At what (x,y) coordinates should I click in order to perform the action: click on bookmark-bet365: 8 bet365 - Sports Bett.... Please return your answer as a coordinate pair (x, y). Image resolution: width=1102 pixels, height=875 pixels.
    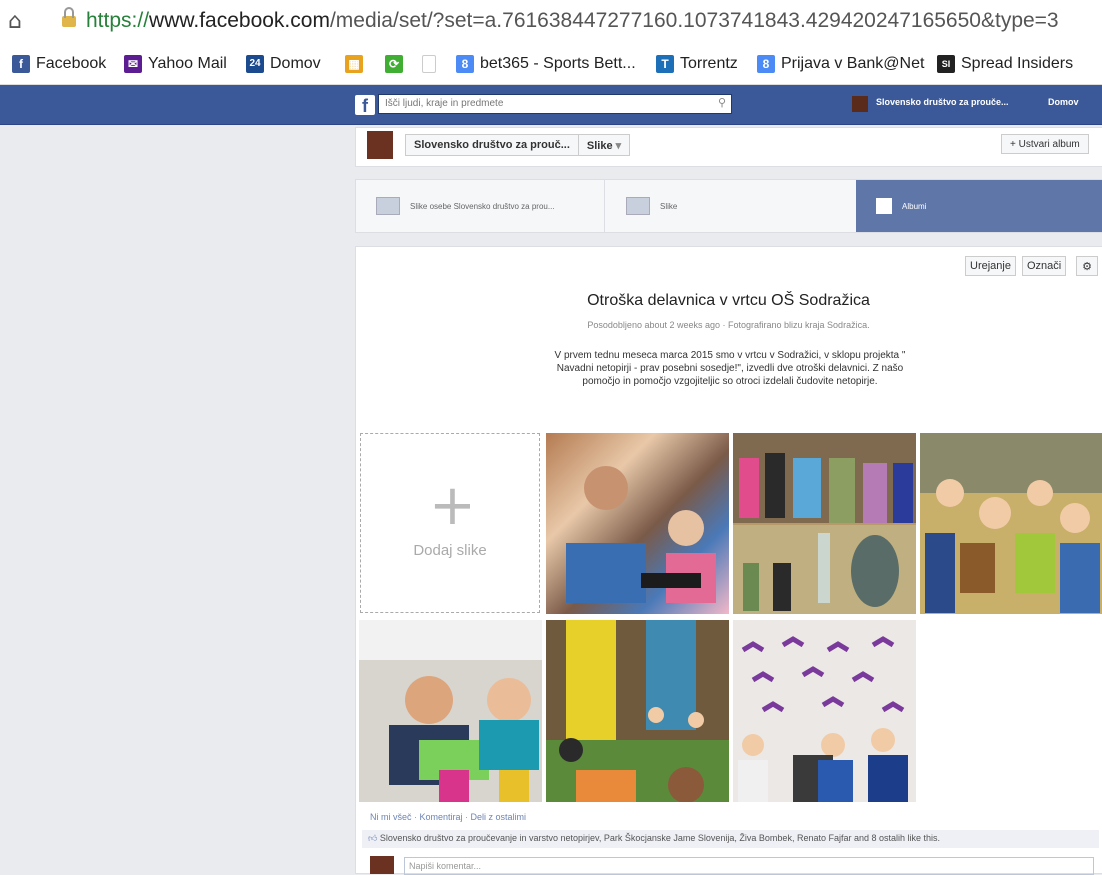
    Looking at the image, I should click on (546, 64).